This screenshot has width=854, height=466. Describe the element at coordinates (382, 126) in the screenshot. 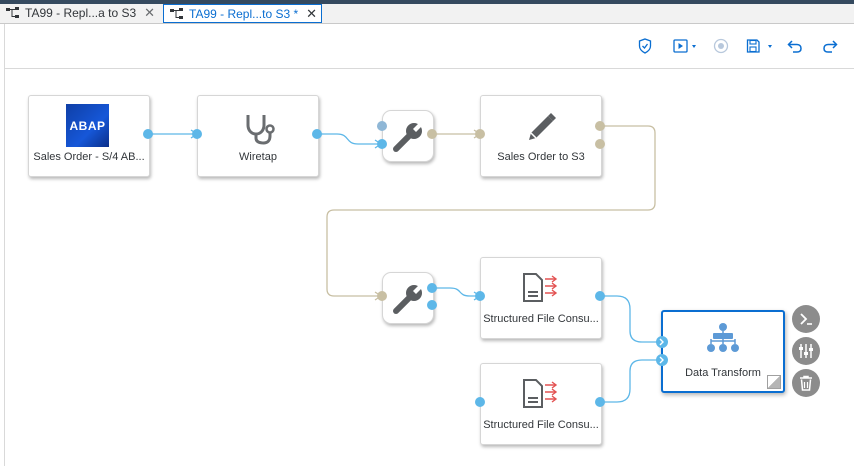

I see `port-operator1-in-a` at that location.